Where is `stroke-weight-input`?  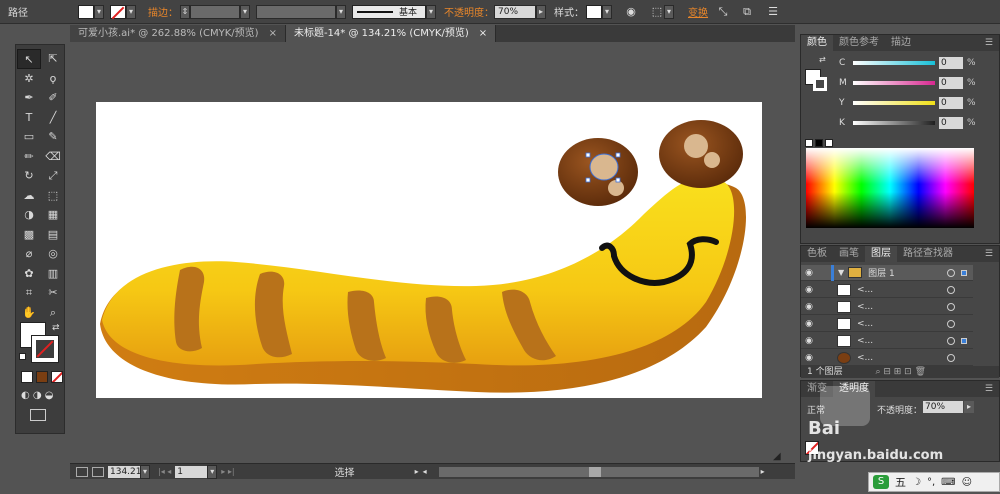 stroke-weight-input is located at coordinates (215, 11).